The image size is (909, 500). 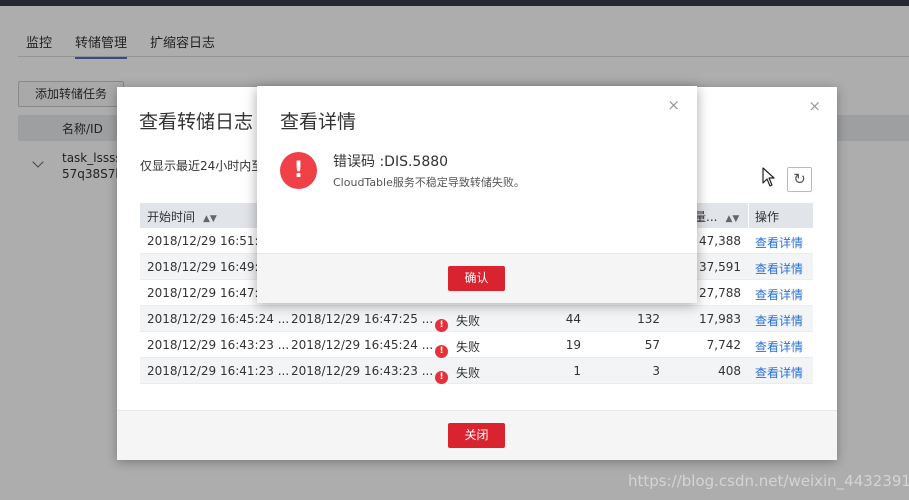 I want to click on error-code: 错误码 :DIS.5880, so click(x=391, y=162).